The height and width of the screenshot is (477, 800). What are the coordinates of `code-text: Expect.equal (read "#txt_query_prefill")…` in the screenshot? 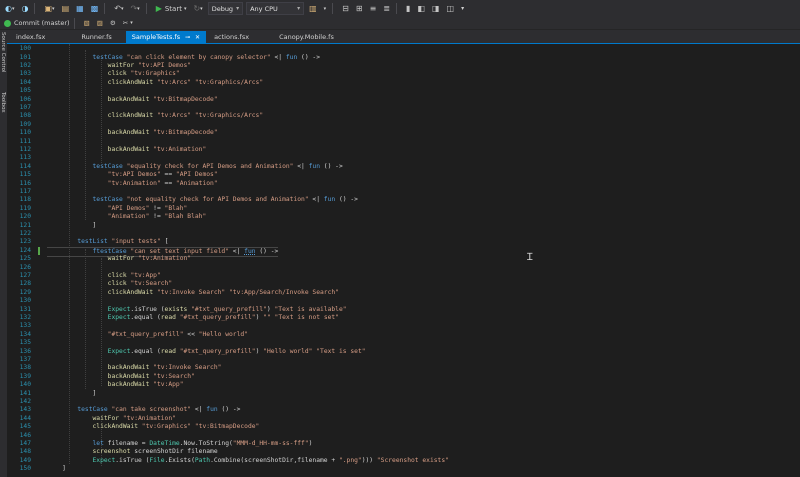 It's located at (223, 317).